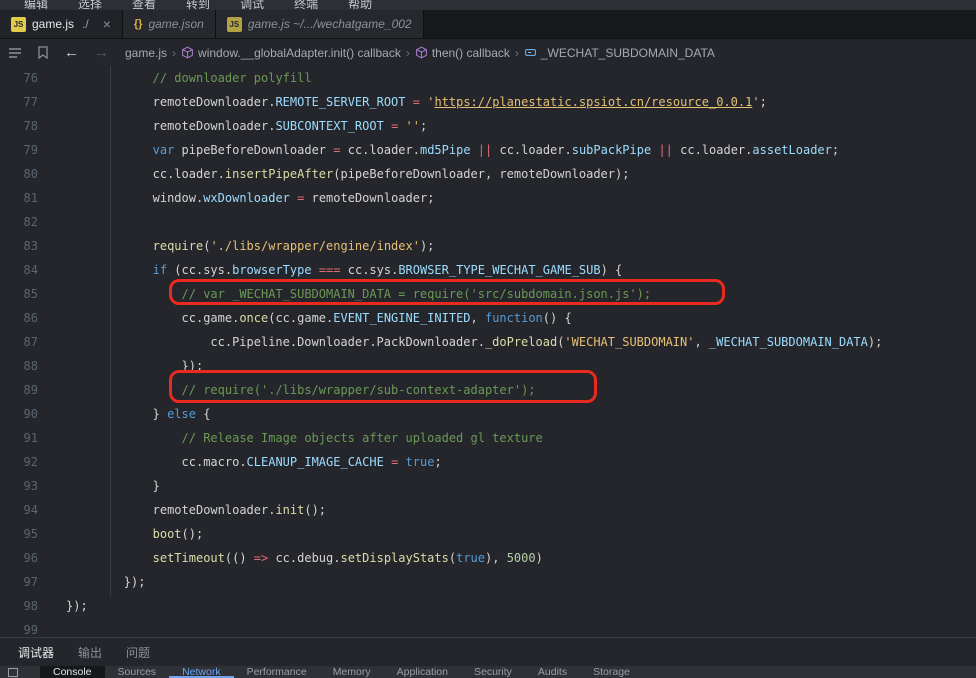 This screenshot has width=976, height=678. Describe the element at coordinates (488, 462) in the screenshot. I see `code-line: 92 cc.macro.CLEANUP_IMAGE_CACHE = true;` at that location.